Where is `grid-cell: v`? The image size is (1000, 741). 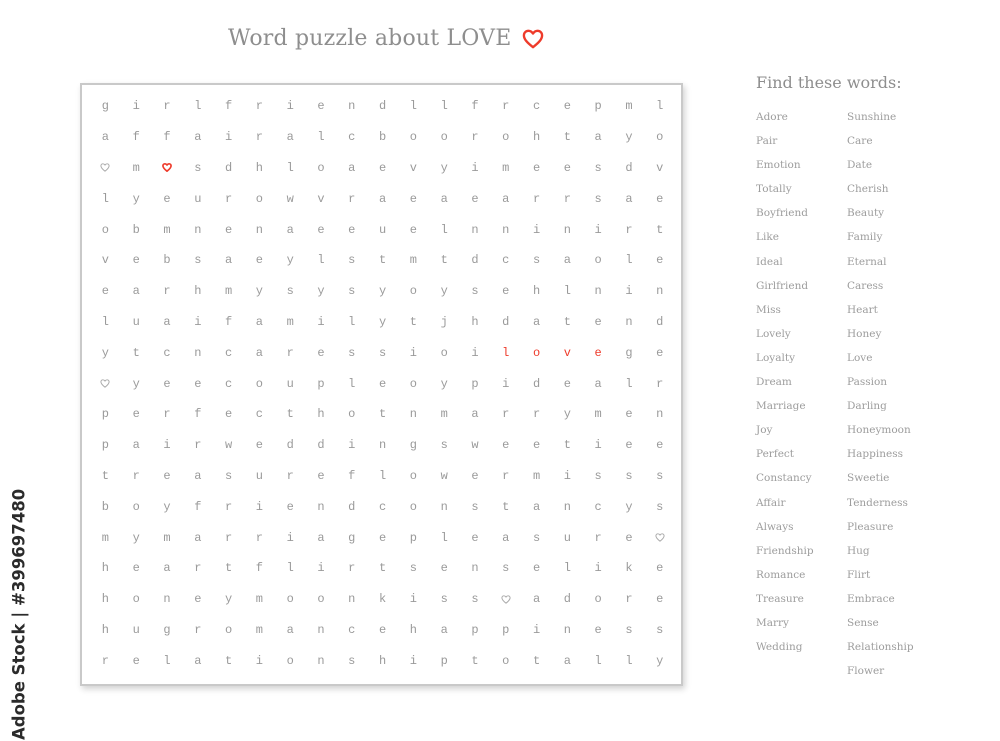
grid-cell: v is located at coordinates (413, 168).